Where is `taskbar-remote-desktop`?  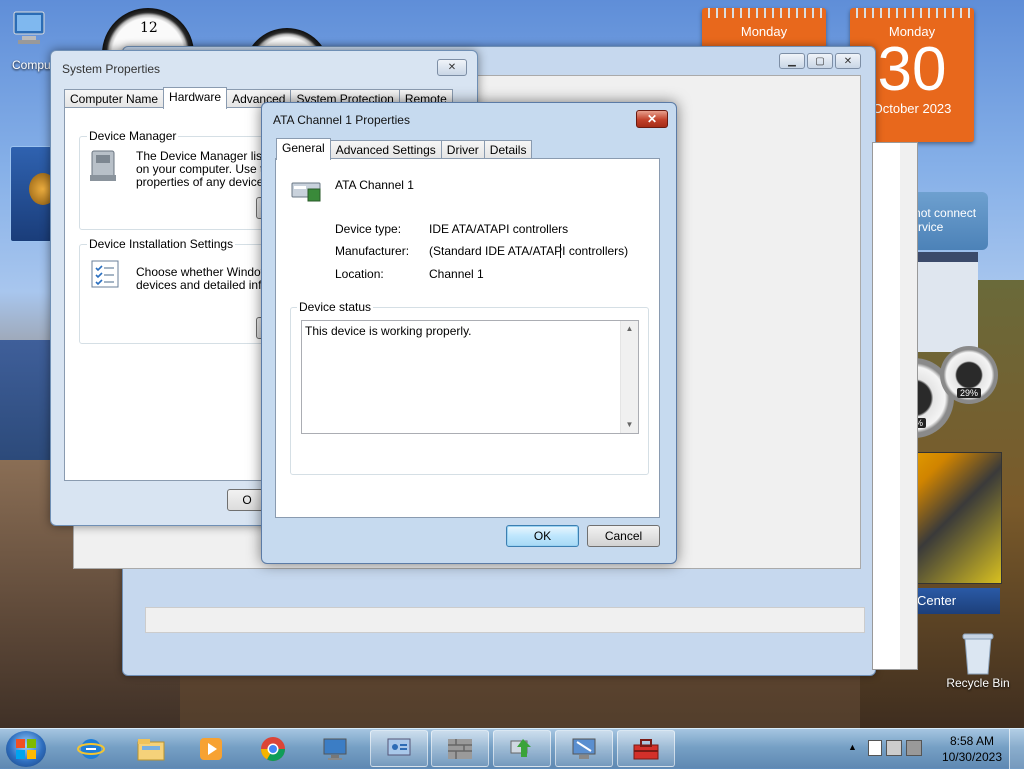
taskbar-remote-desktop is located at coordinates (335, 748).